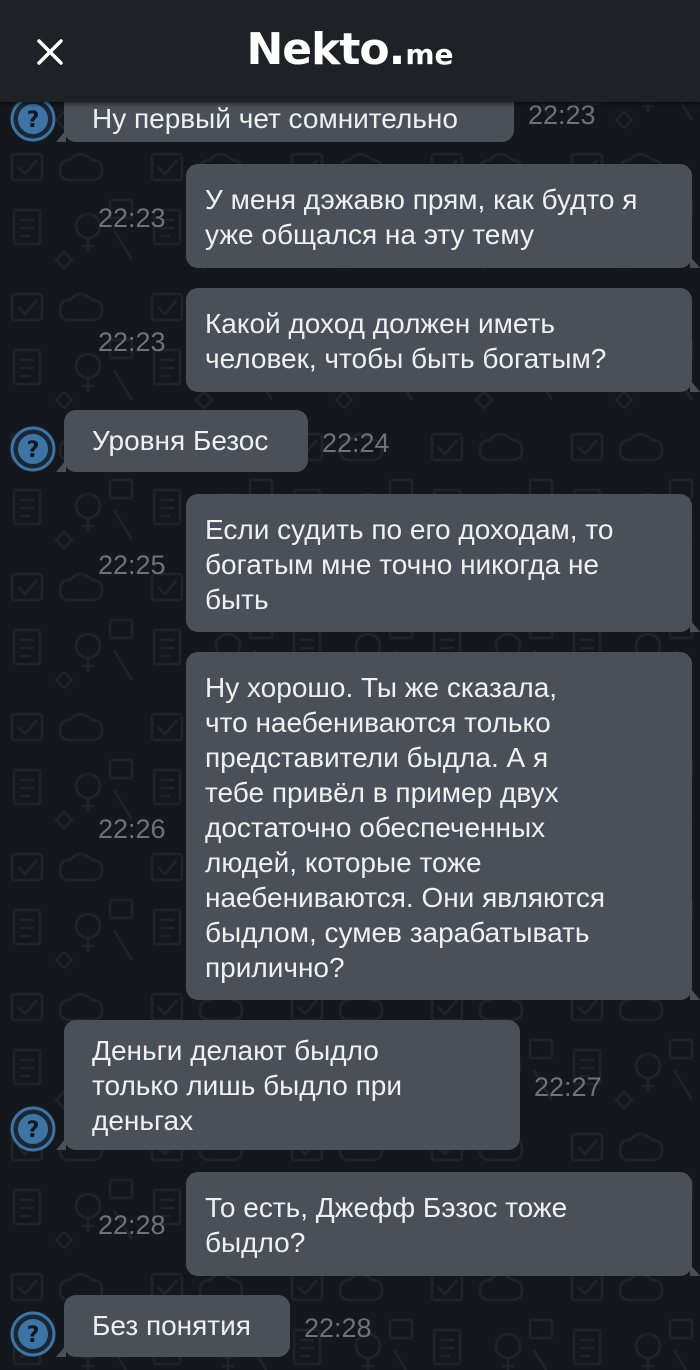 Image resolution: width=700 pixels, height=1370 pixels. I want to click on outgoing-message-bubble: То есть, Джефф Бэзос тоже быдло?, so click(443, 1224).